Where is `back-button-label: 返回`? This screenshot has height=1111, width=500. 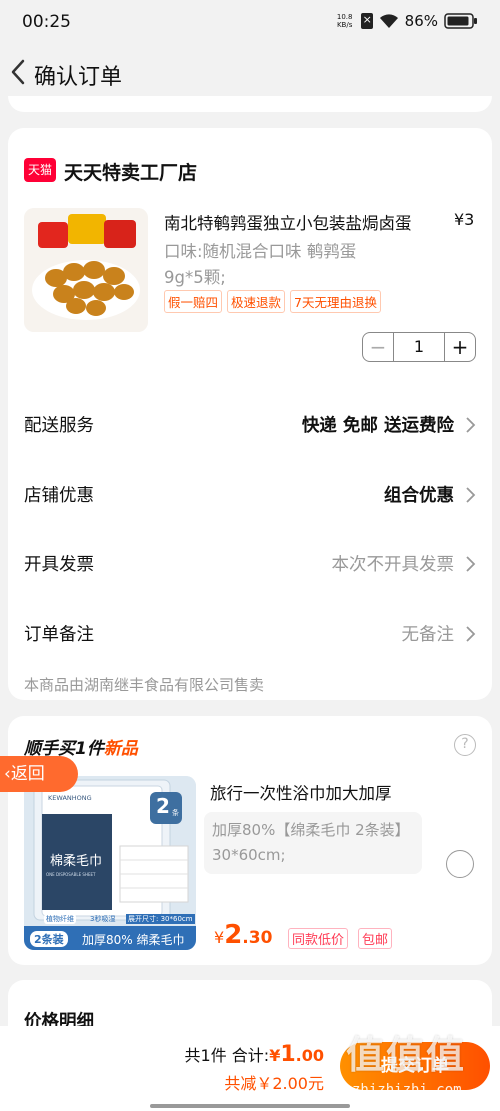
back-button-label: 返回 is located at coordinates (27, 774).